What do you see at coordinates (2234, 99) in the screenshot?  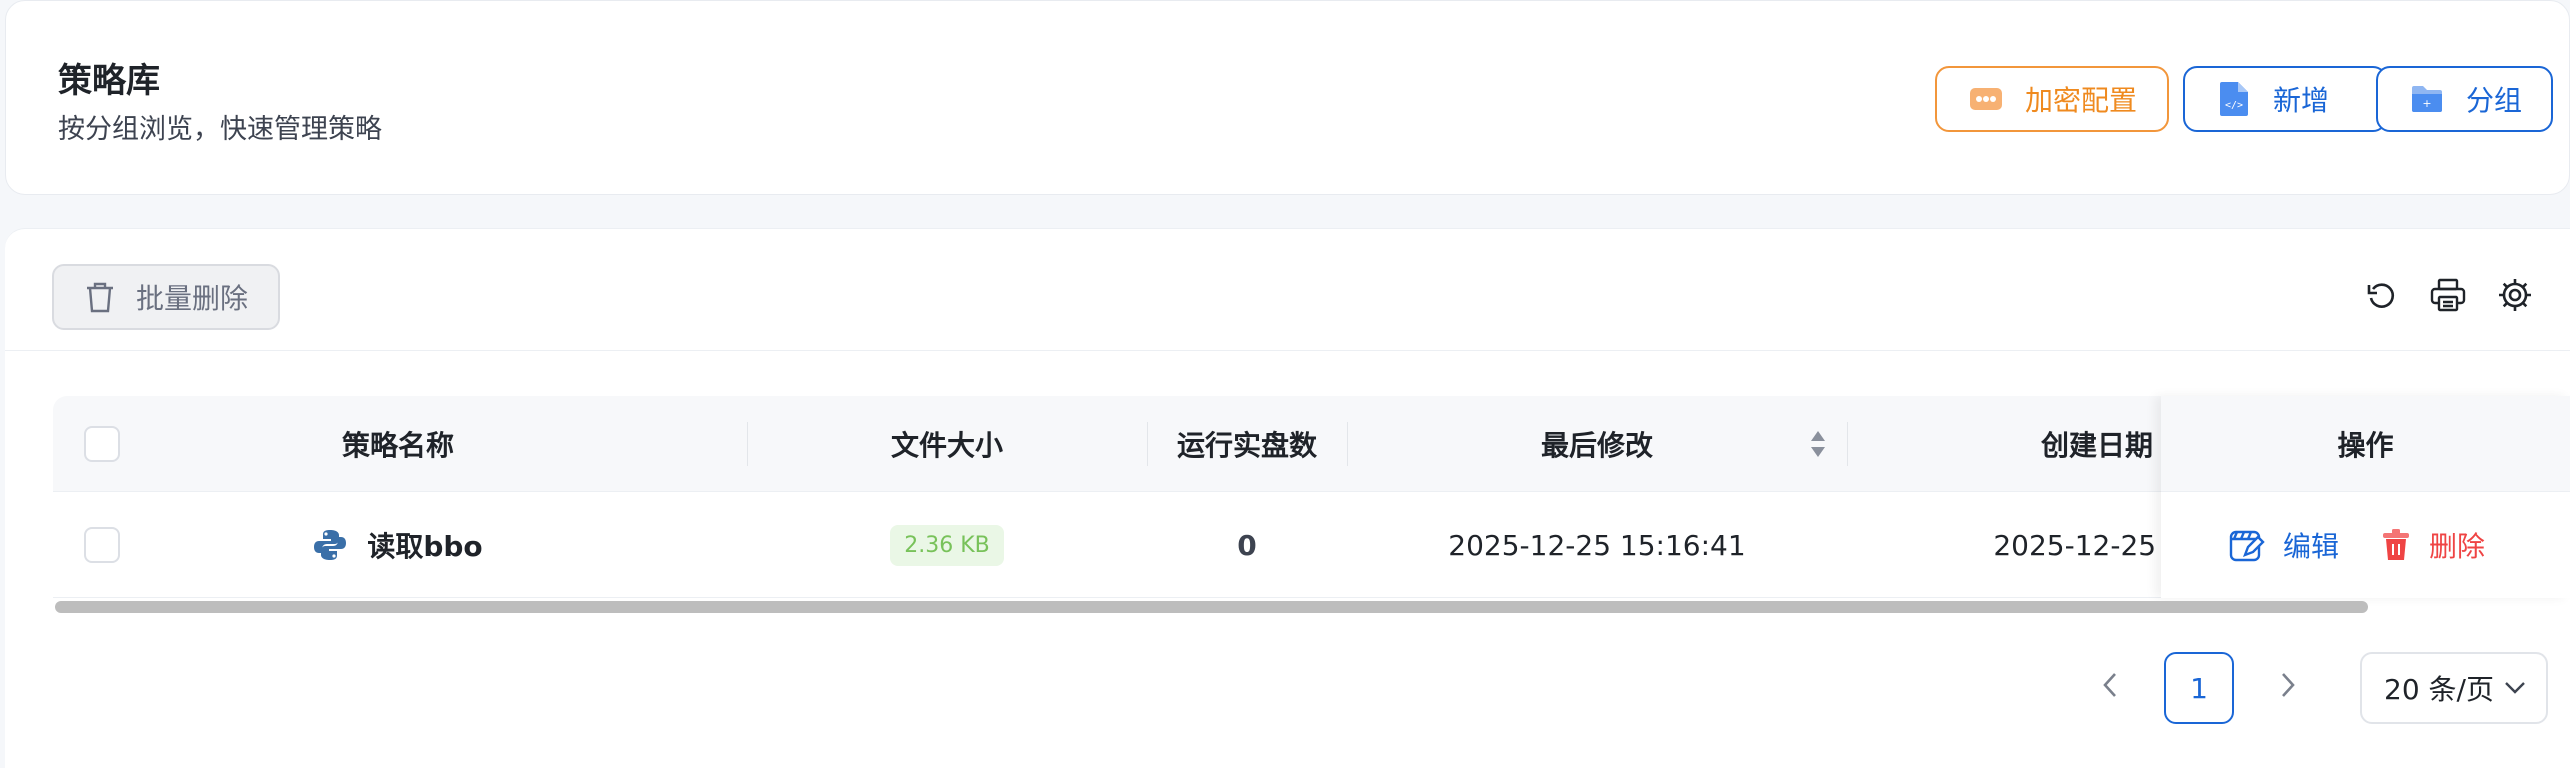 I see `code-file-icon: </>` at bounding box center [2234, 99].